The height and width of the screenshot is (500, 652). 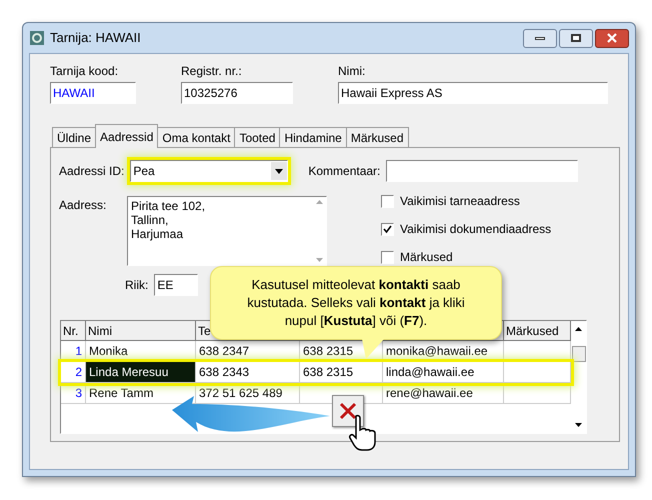 I want to click on field-label: Aadress:, so click(x=83, y=205).